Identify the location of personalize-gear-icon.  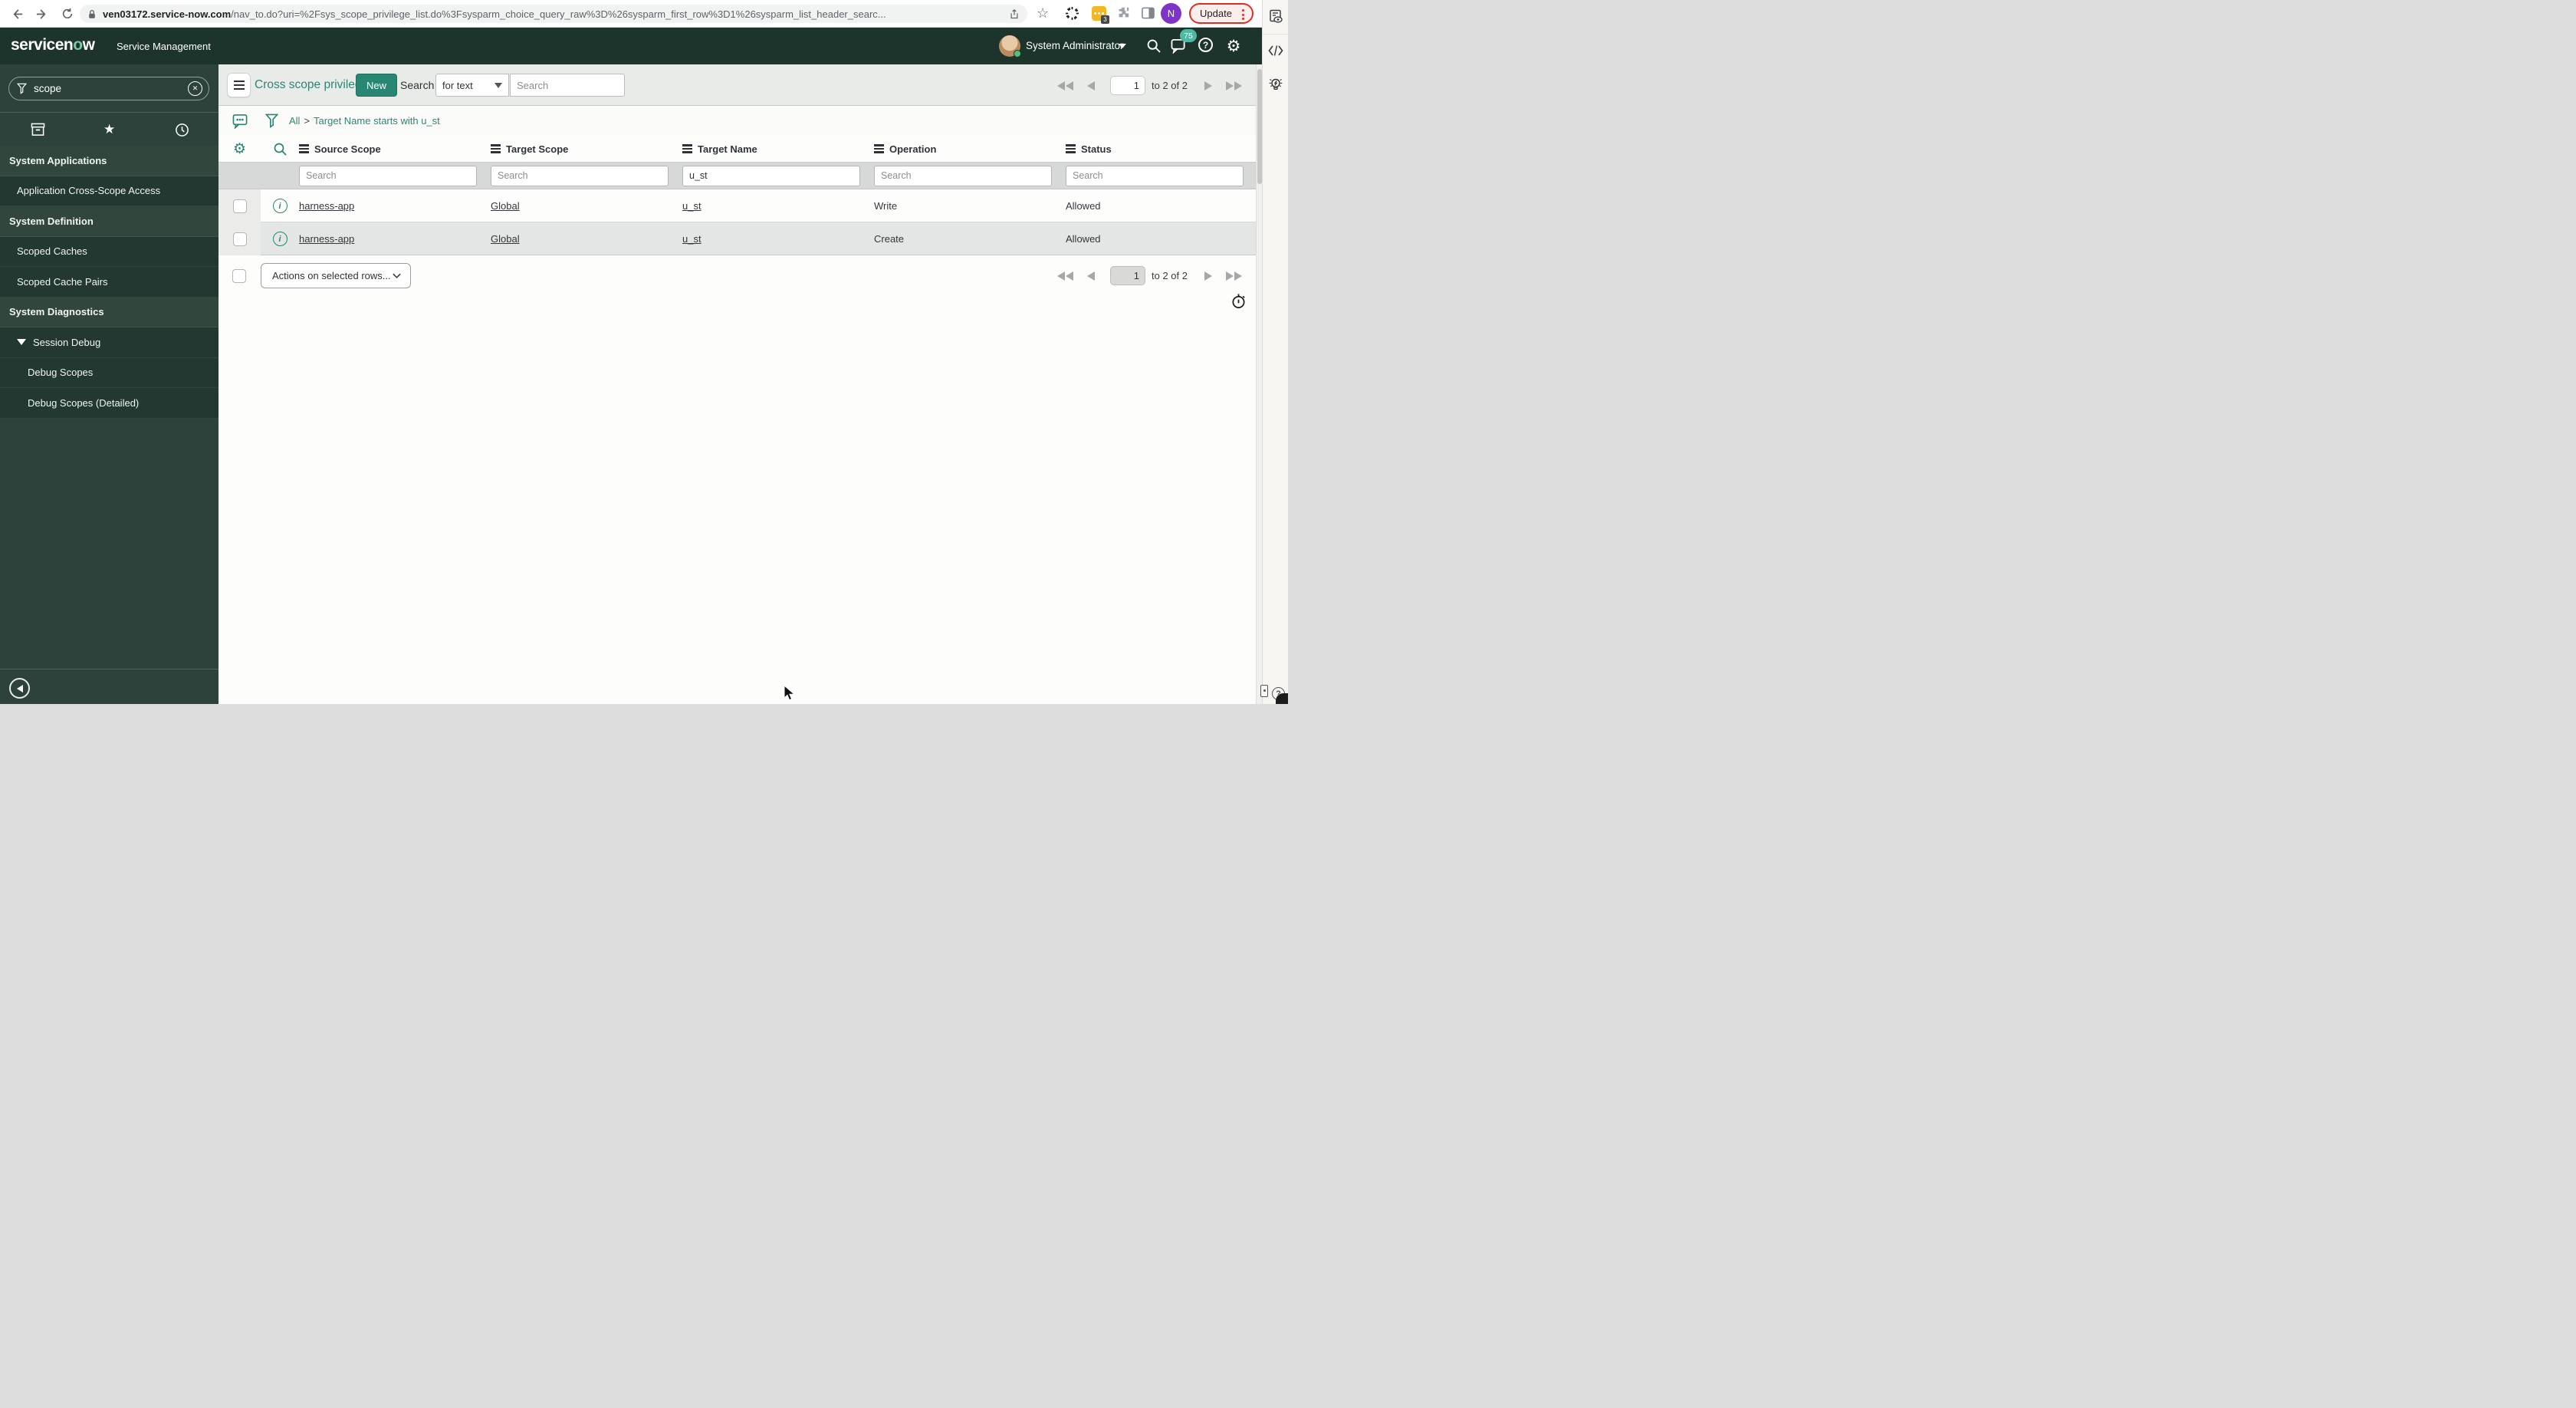
(240, 149).